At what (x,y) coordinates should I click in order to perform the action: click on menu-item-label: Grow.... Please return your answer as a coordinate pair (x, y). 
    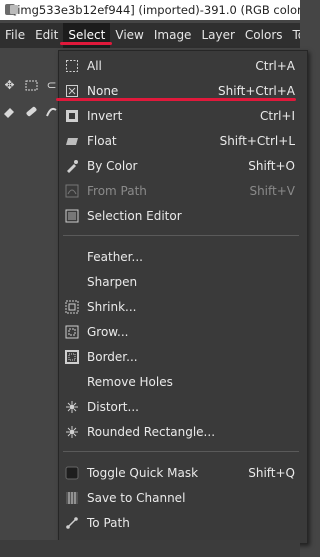
    Looking at the image, I should click on (108, 332).